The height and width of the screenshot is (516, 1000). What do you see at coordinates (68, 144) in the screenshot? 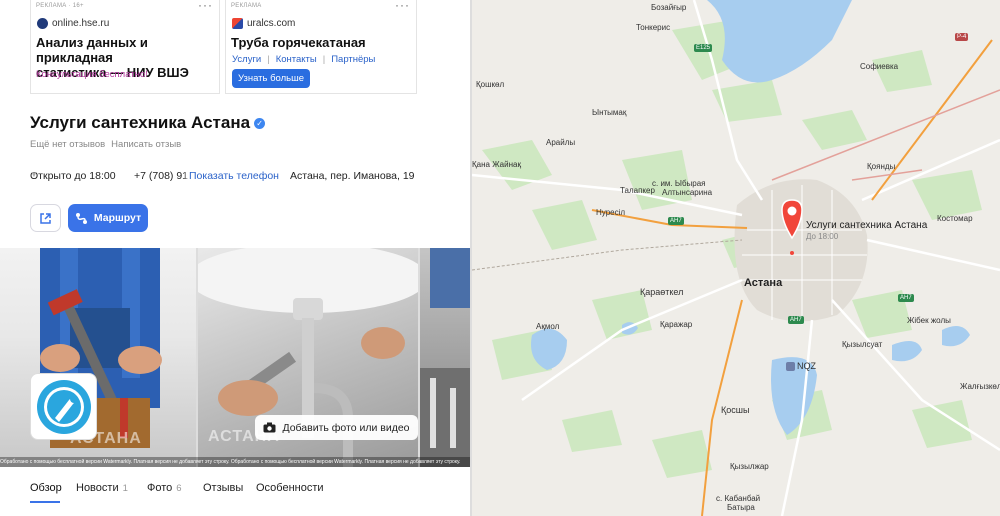
I see `no-reviews-text: Ещё нет отзывов` at bounding box center [68, 144].